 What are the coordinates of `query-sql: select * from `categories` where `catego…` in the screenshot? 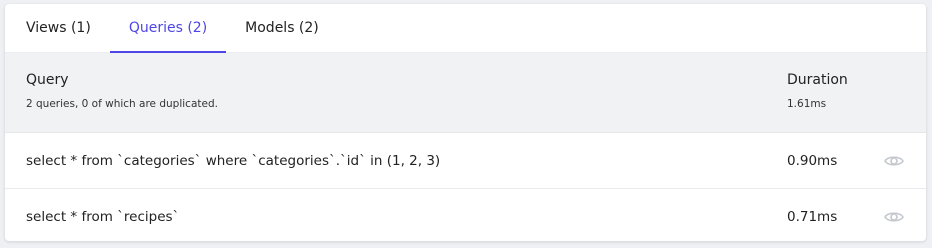 It's located at (233, 160).